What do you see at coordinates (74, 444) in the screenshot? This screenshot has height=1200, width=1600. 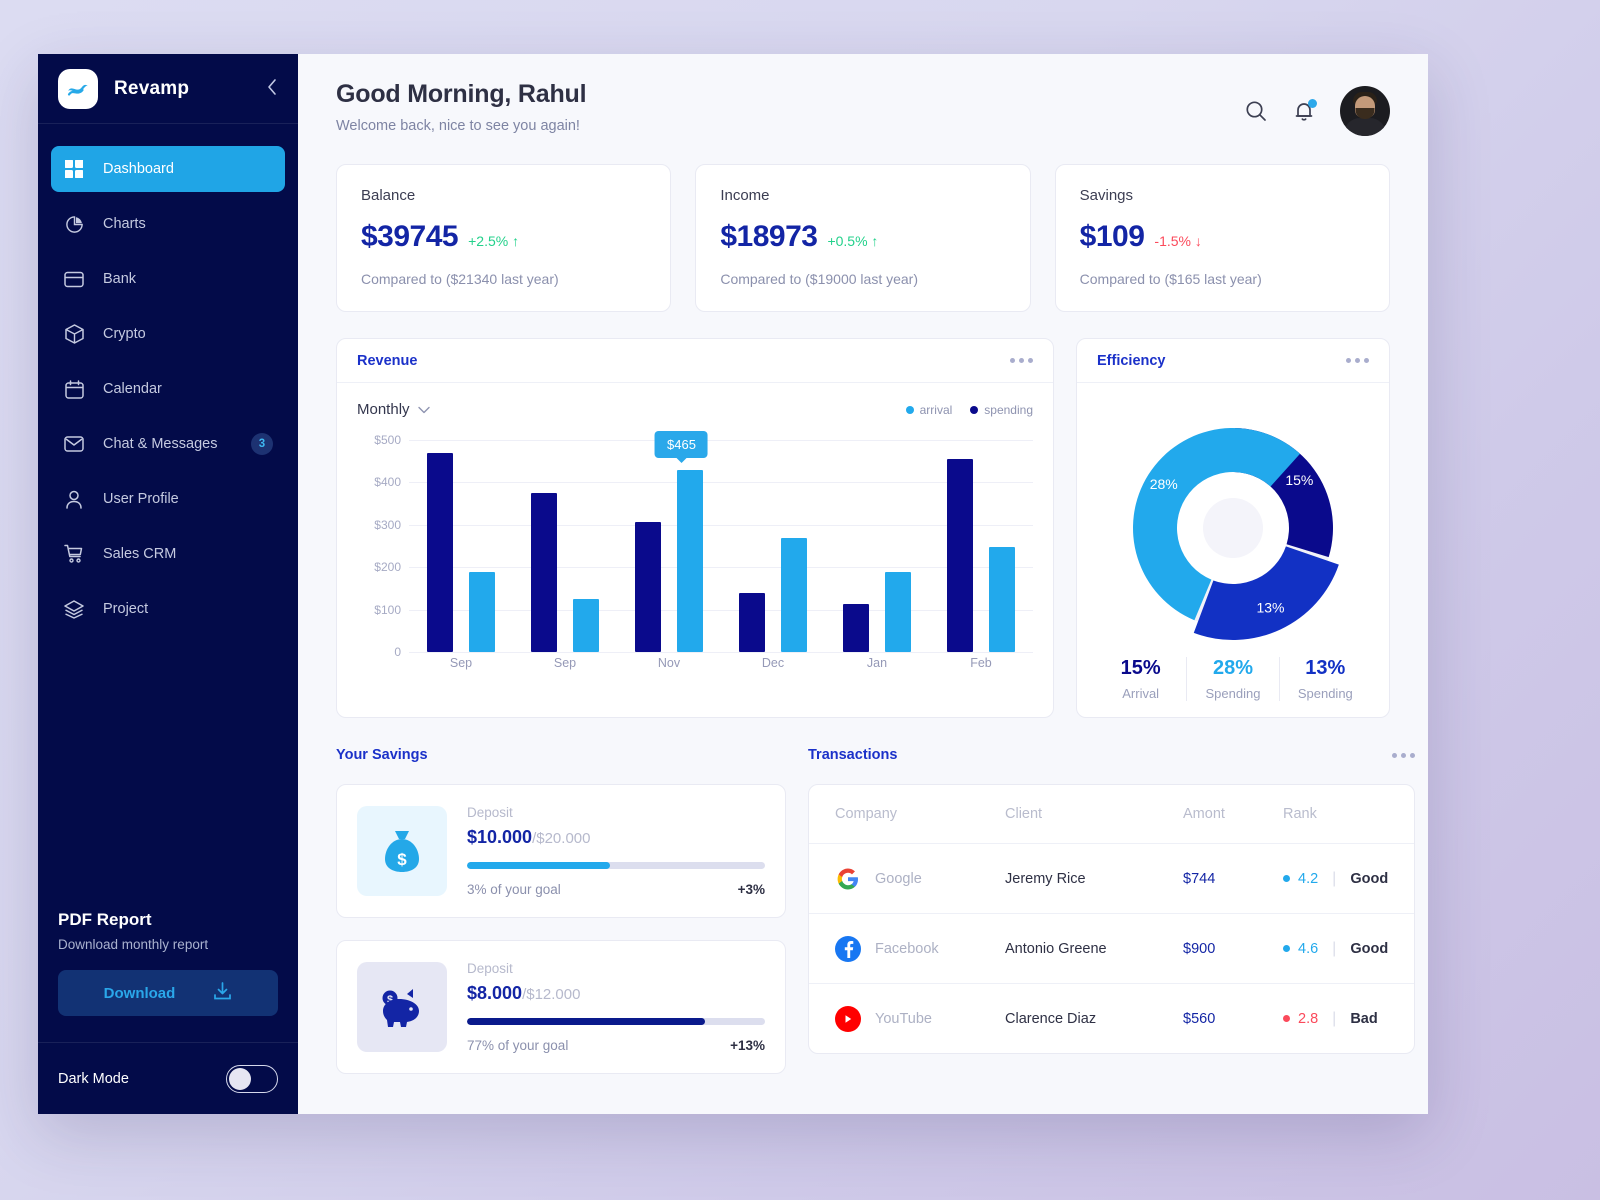 I see `mail-icon` at bounding box center [74, 444].